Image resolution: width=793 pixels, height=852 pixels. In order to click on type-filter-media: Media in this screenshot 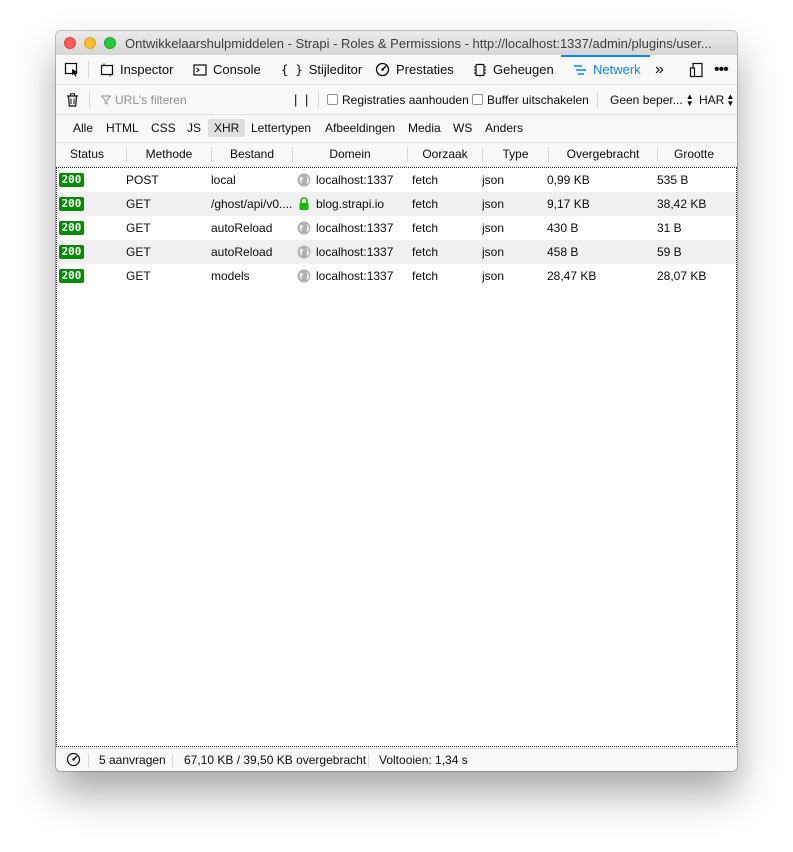, I will do `click(424, 128)`.